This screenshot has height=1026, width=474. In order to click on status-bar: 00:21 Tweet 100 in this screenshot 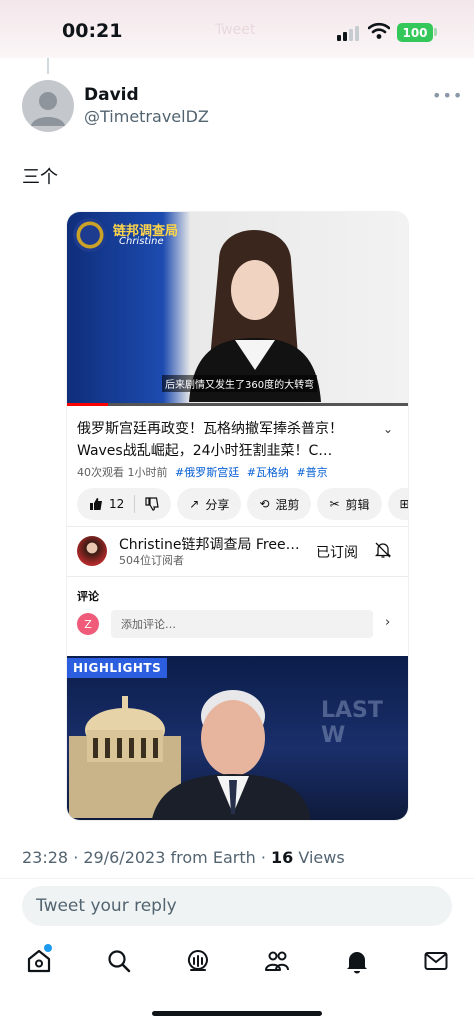, I will do `click(237, 29)`.